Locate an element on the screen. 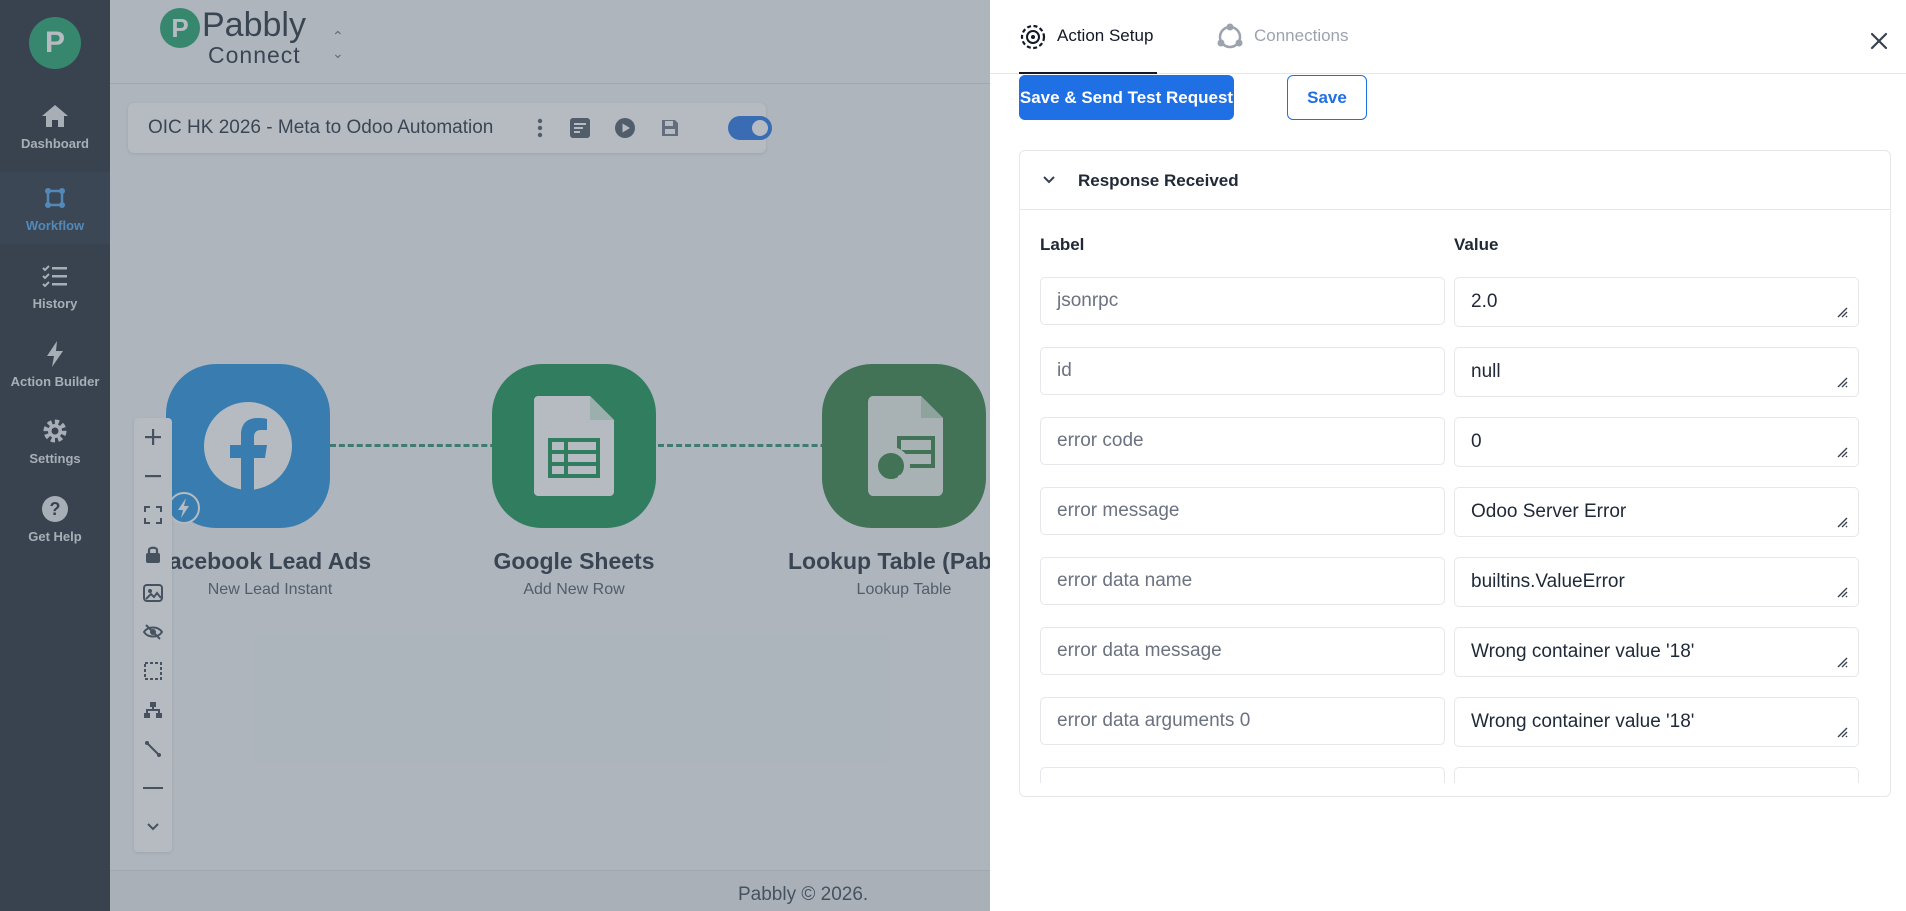  label-field: error message is located at coordinates (1242, 511).